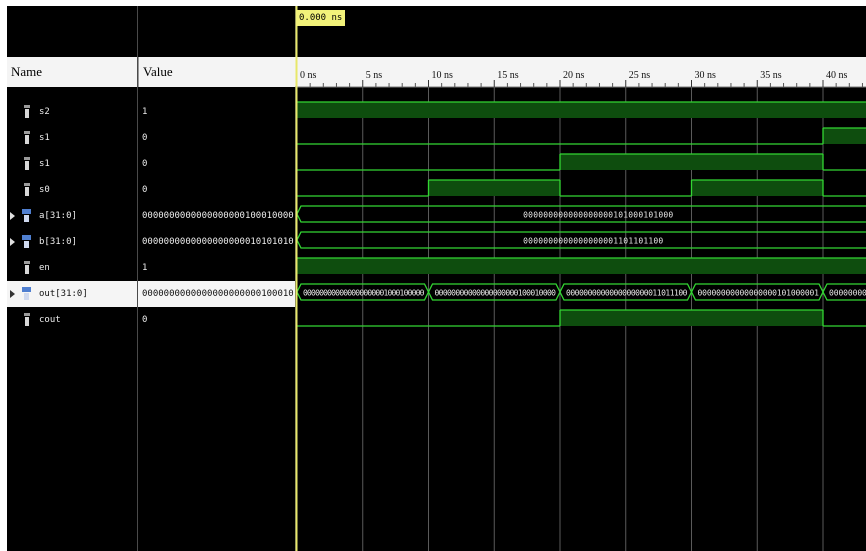 This screenshot has width=866, height=551. Describe the element at coordinates (72, 72) in the screenshot. I see `name-column-header: Name` at that location.